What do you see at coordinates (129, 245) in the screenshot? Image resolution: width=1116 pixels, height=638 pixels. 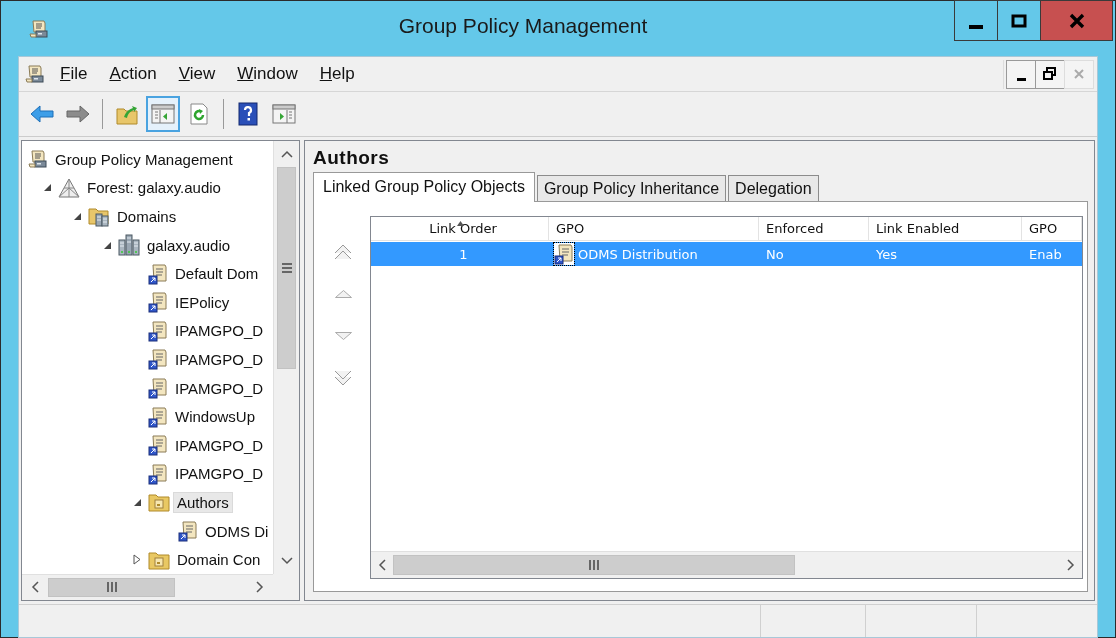 I see `domain-servers-icon` at bounding box center [129, 245].